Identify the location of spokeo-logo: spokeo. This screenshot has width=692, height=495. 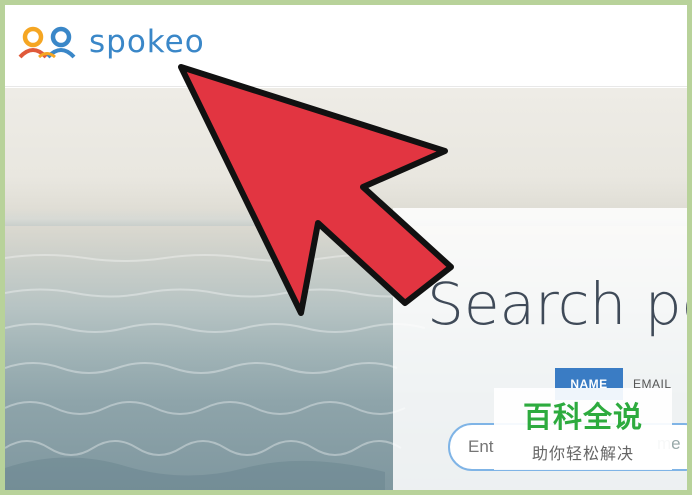
(111, 42).